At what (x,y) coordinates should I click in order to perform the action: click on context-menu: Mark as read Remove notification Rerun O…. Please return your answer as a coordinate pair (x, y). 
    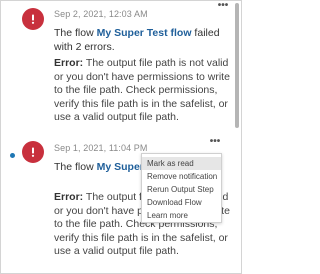
    Looking at the image, I should click on (181, 188).